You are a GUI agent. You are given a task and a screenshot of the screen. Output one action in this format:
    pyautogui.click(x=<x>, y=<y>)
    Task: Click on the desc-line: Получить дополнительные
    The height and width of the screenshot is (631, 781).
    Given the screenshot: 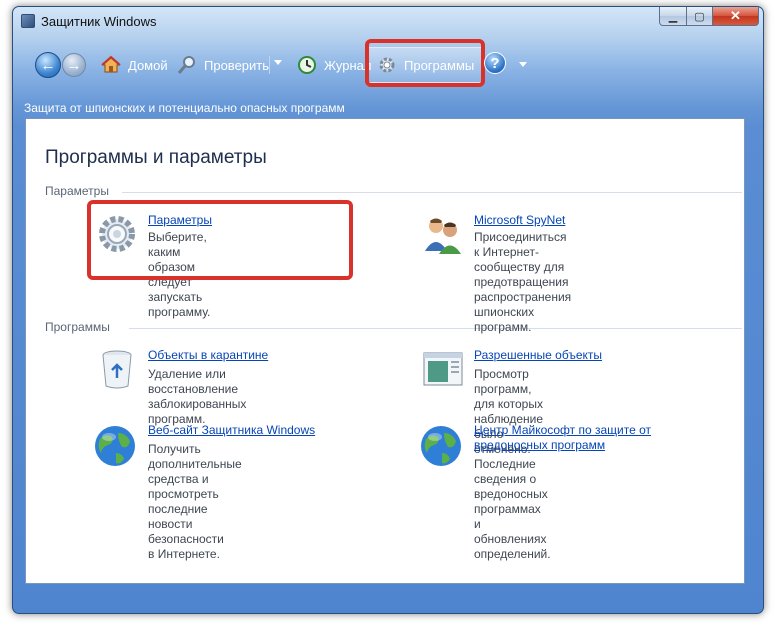 What is the action you would take?
    pyautogui.click(x=195, y=456)
    